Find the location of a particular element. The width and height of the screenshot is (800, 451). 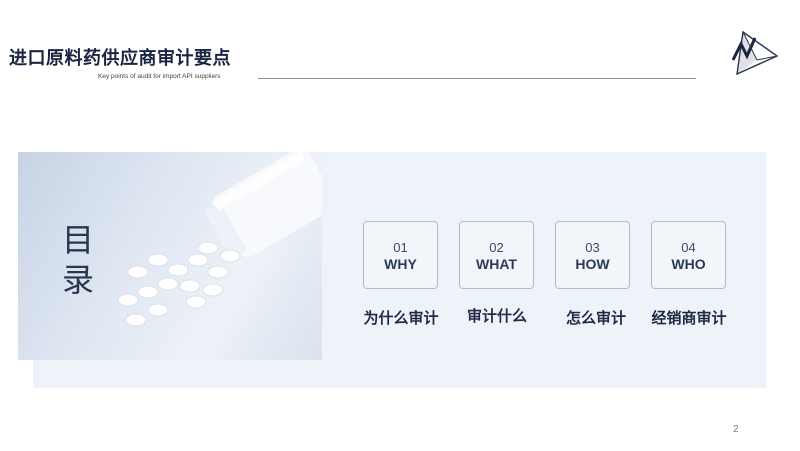

toc-caption-how: 怎么审计 is located at coordinates (595, 318).